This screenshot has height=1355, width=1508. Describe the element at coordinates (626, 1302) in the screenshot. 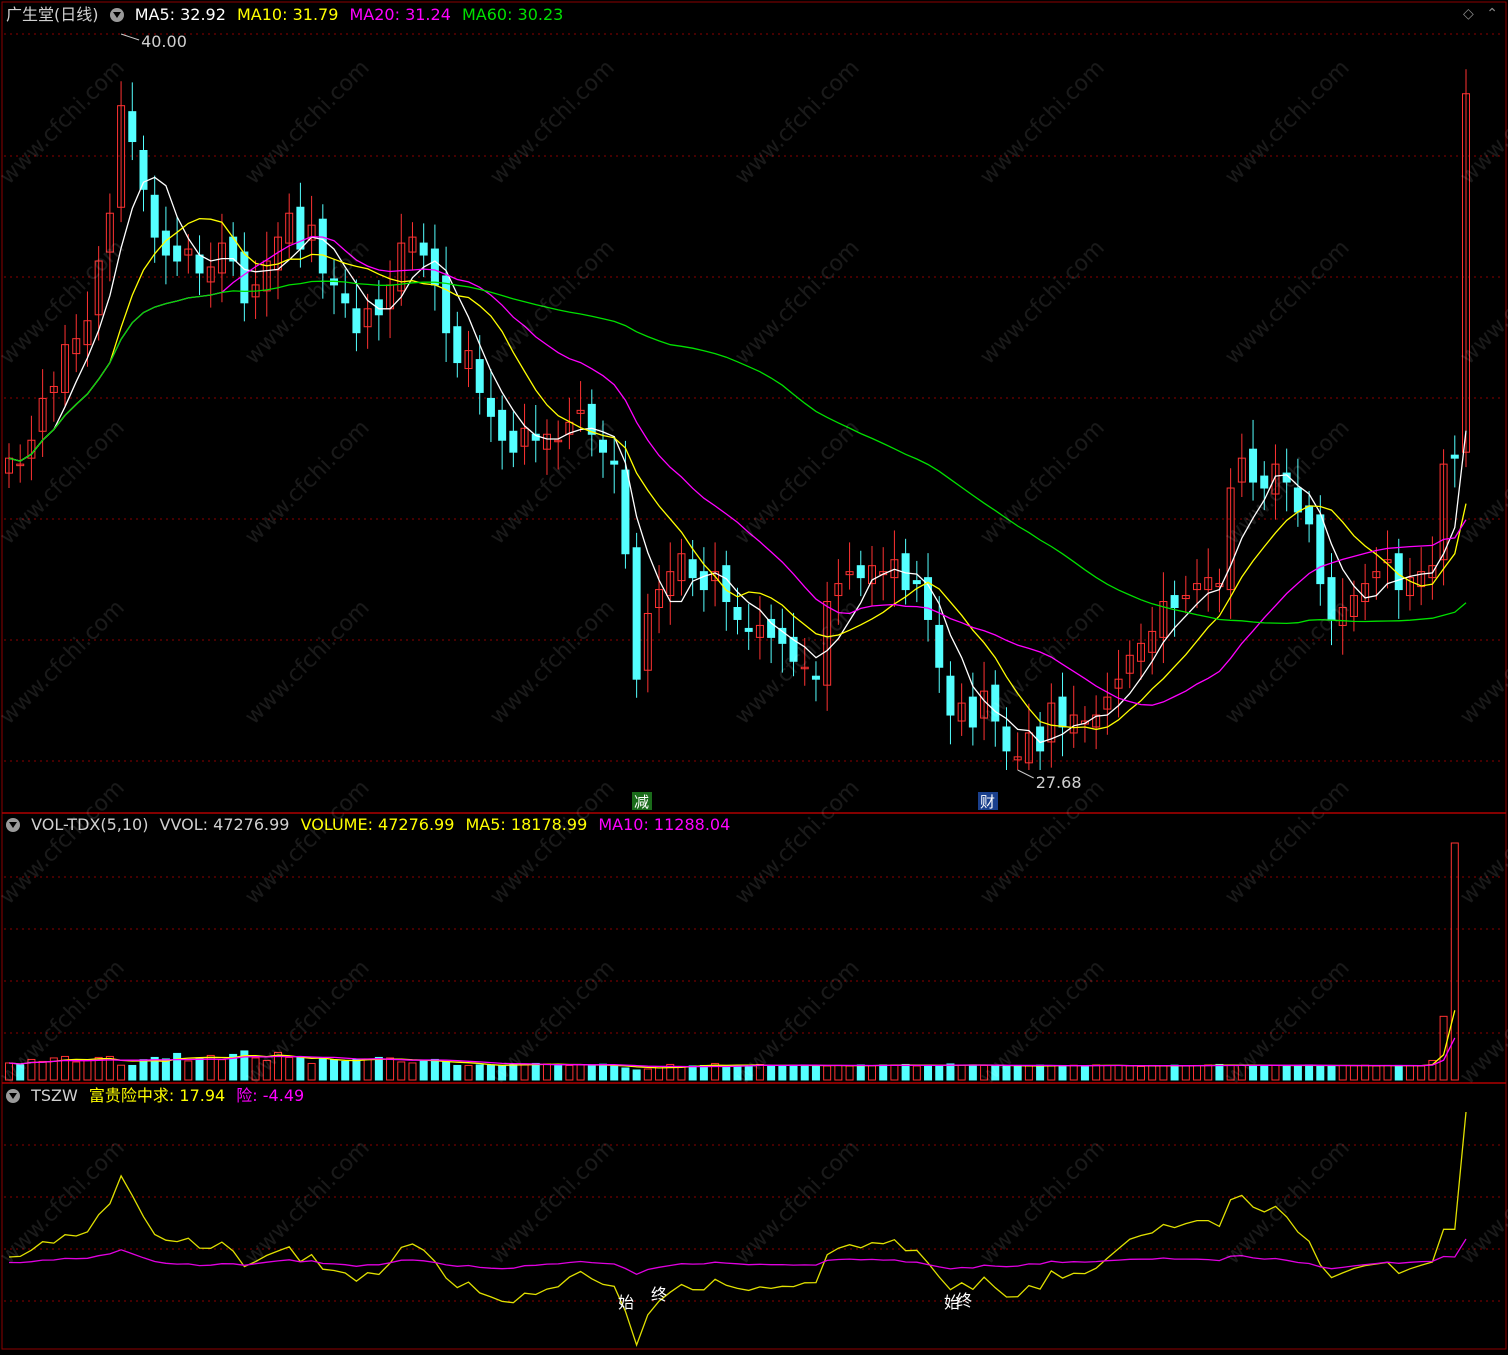

I see `marker-start-1: 始` at that location.